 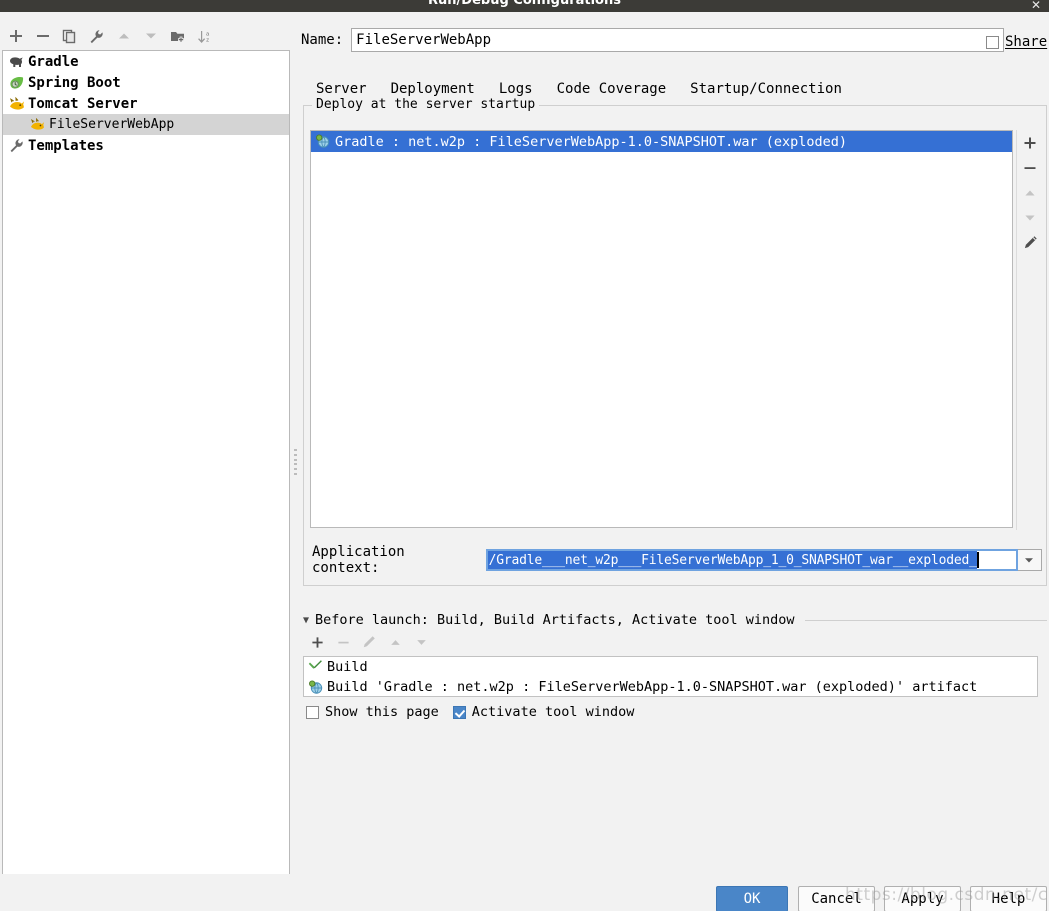 What do you see at coordinates (312, 712) in the screenshot?
I see `show-this-page-checkbox` at bounding box center [312, 712].